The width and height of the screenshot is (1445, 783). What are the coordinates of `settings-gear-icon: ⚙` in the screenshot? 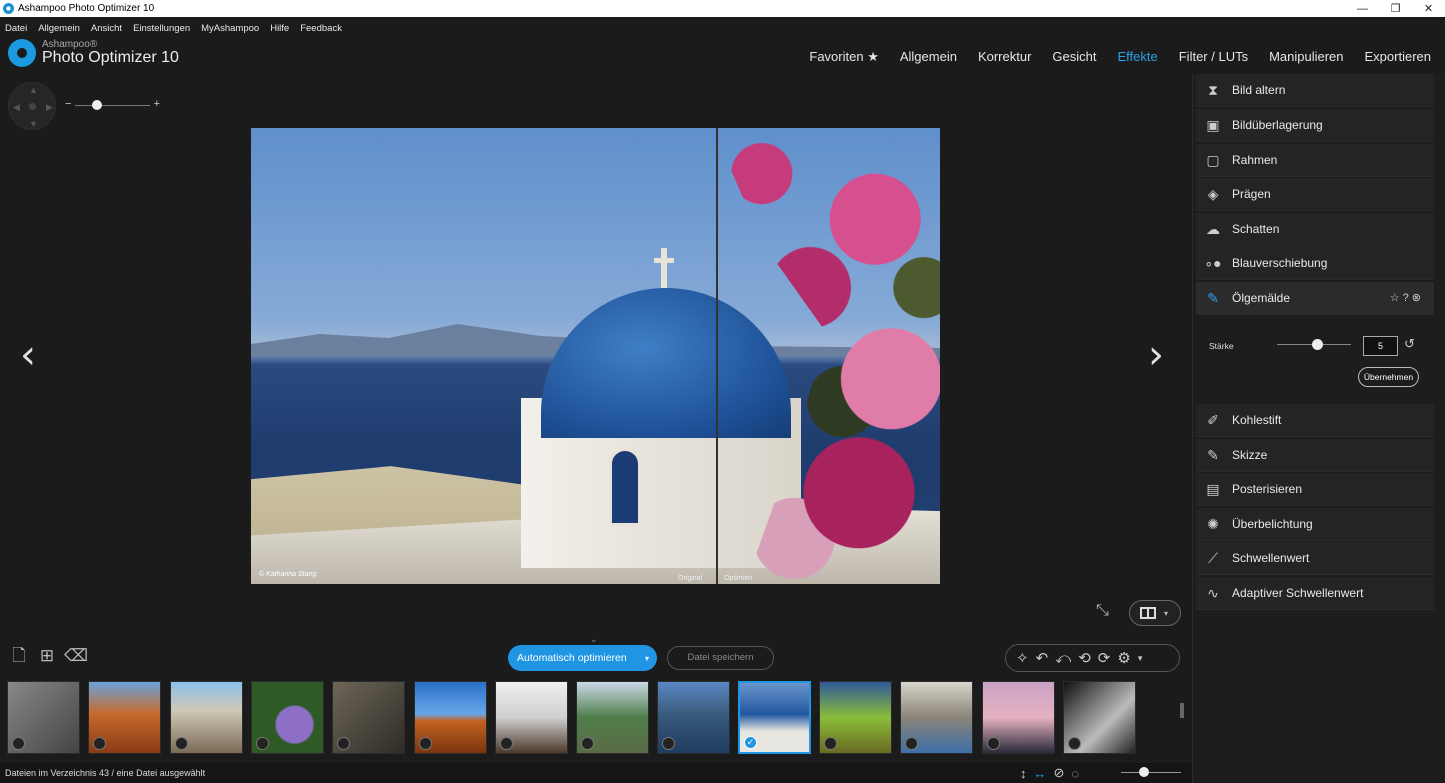 It's located at (1123, 658).